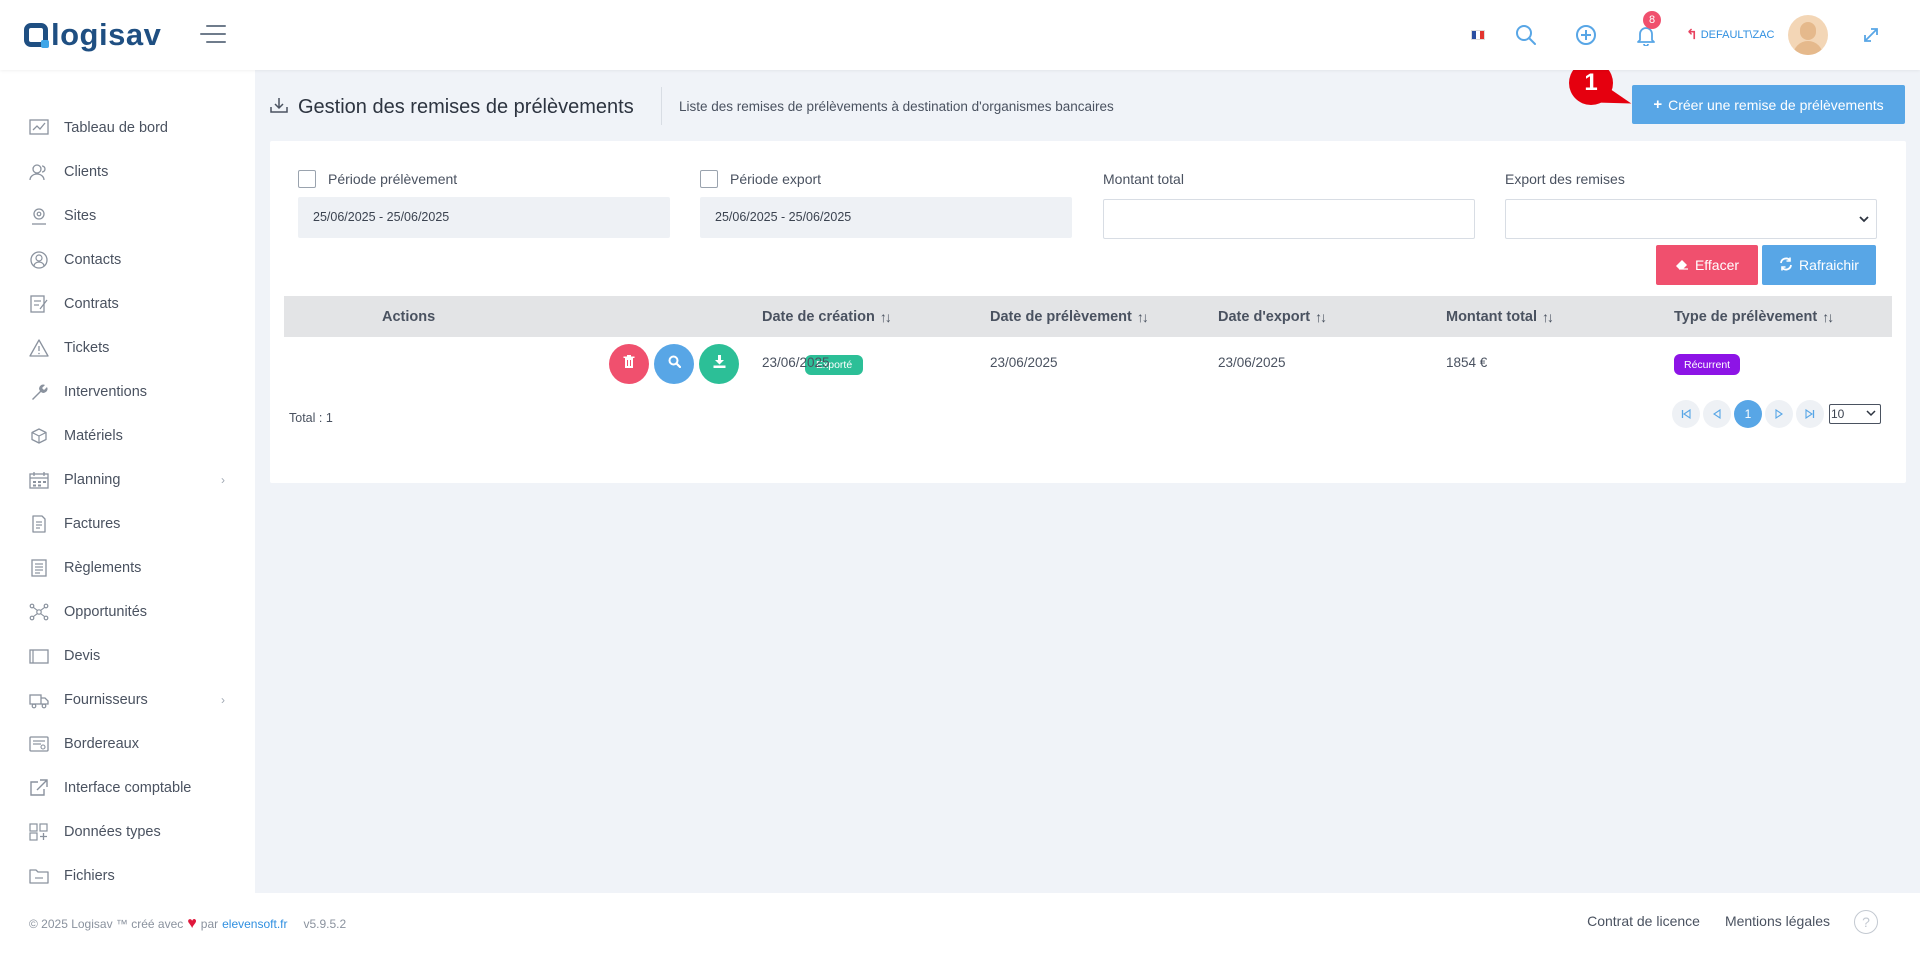 This screenshot has width=1920, height=953. Describe the element at coordinates (39, 744) in the screenshot. I see `slip-icon` at that location.